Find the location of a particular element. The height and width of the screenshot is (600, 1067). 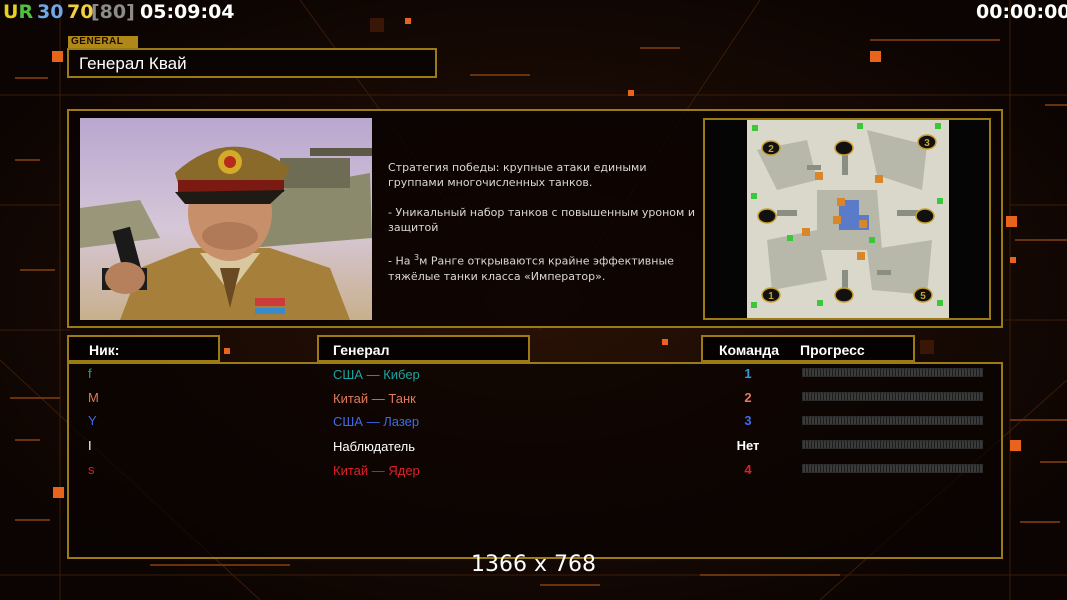

resolution-label: 1366 x 768 is located at coordinates (533, 564).